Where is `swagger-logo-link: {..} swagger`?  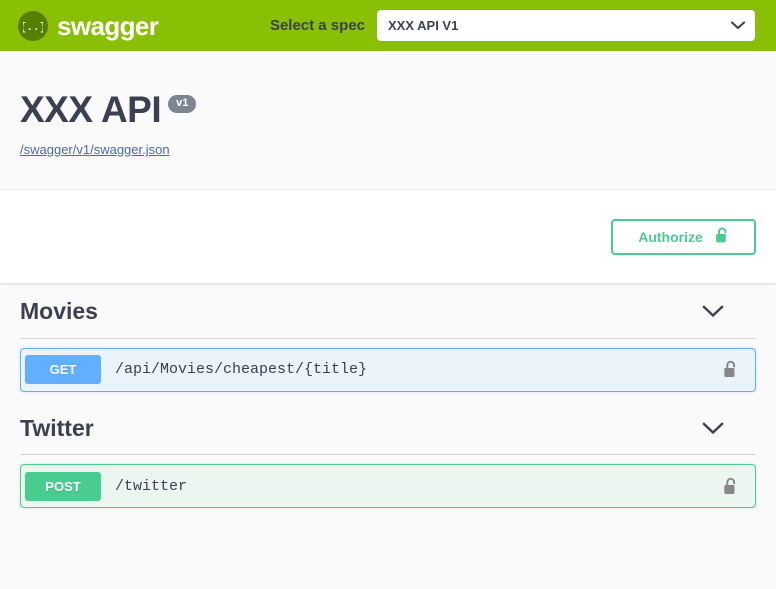
swagger-logo-link: {..} swagger is located at coordinates (88, 25).